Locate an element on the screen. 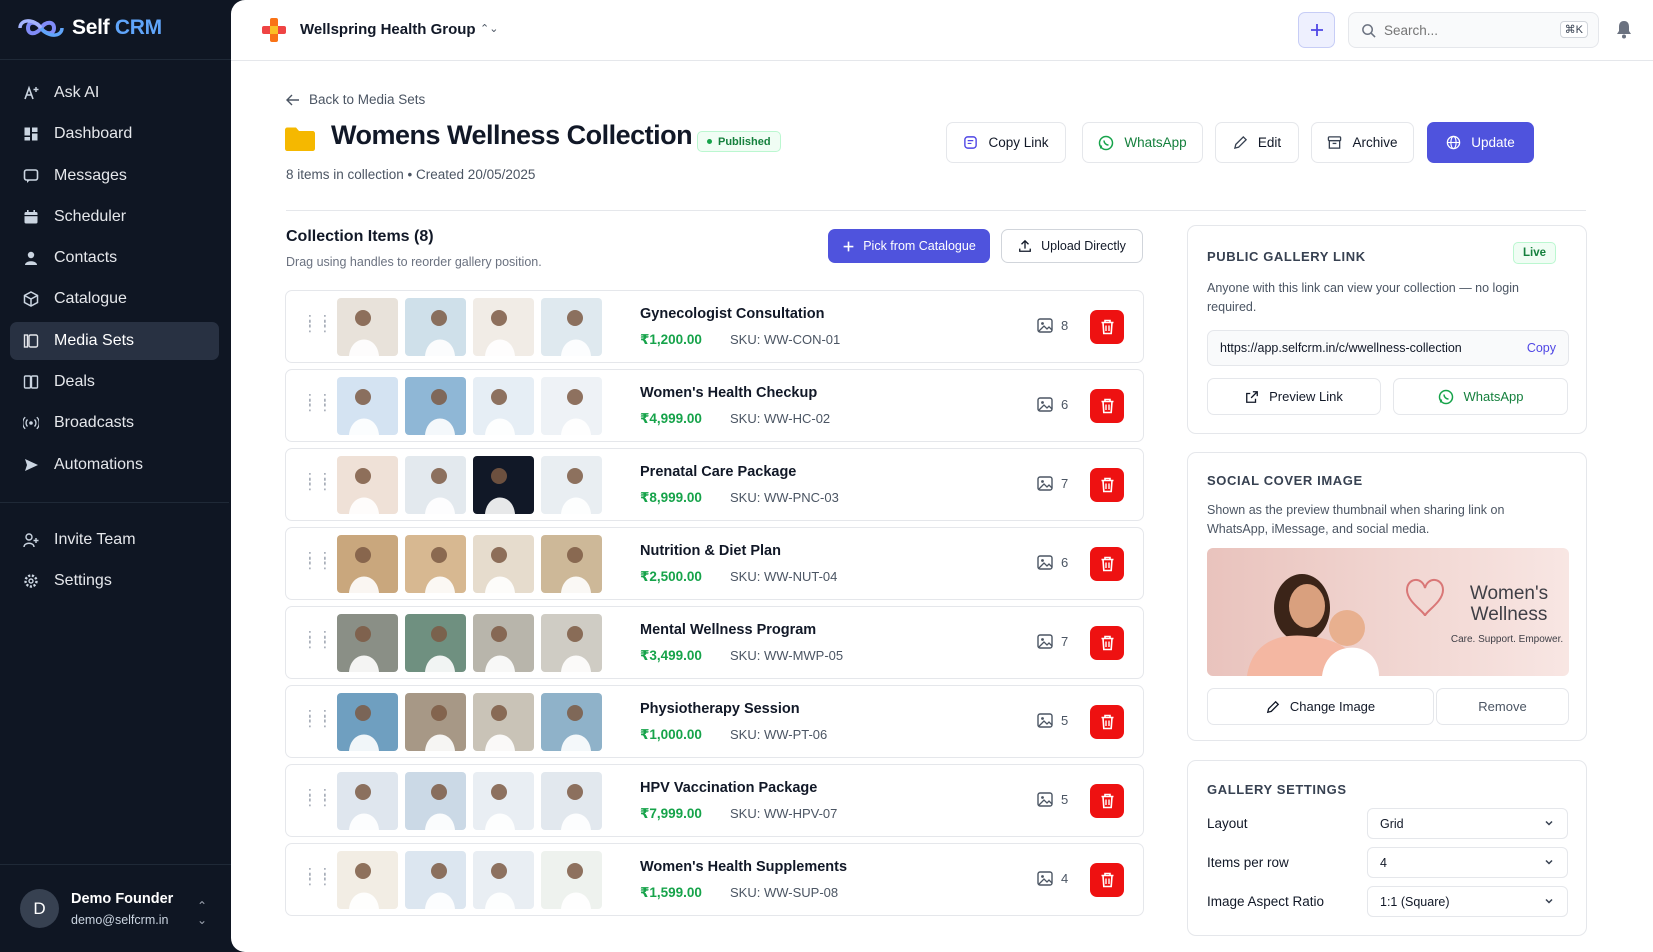  sidebar-item-catalogue: Catalogue is located at coordinates (114, 299).